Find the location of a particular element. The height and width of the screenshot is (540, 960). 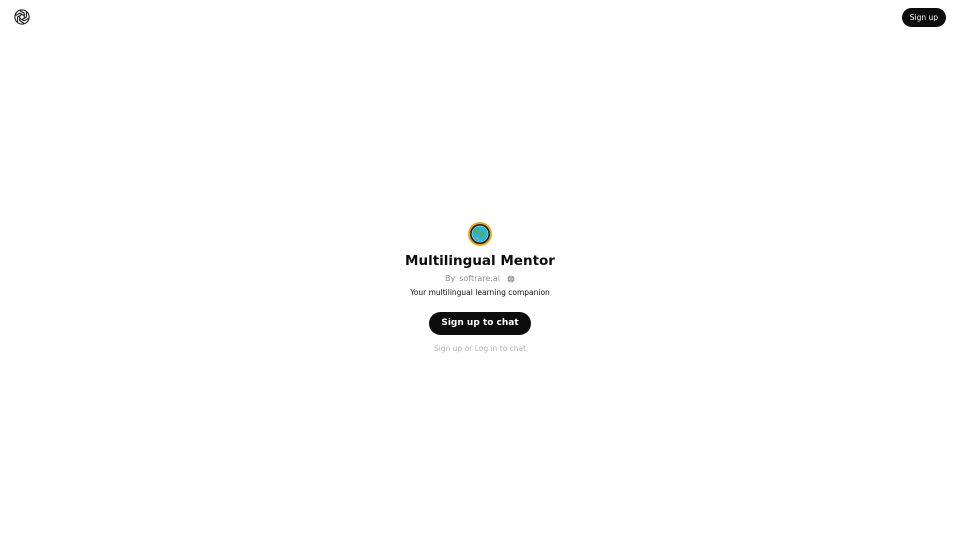

author-name: softrare.ai is located at coordinates (479, 278).